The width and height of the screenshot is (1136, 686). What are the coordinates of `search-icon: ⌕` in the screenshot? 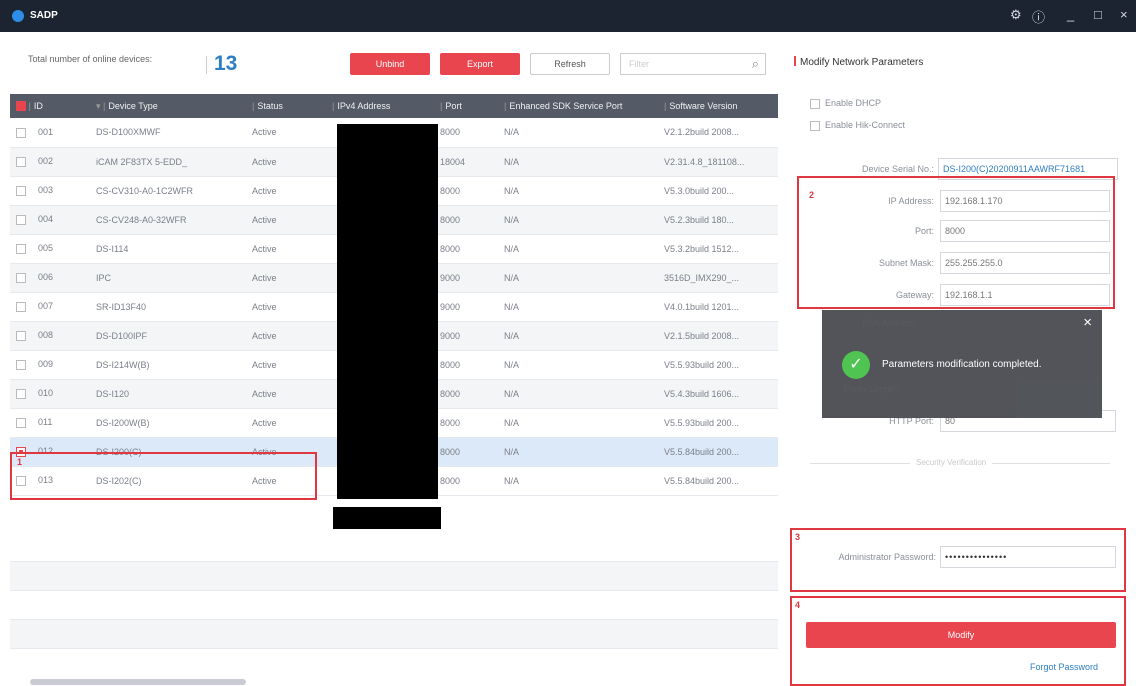 It's located at (755, 64).